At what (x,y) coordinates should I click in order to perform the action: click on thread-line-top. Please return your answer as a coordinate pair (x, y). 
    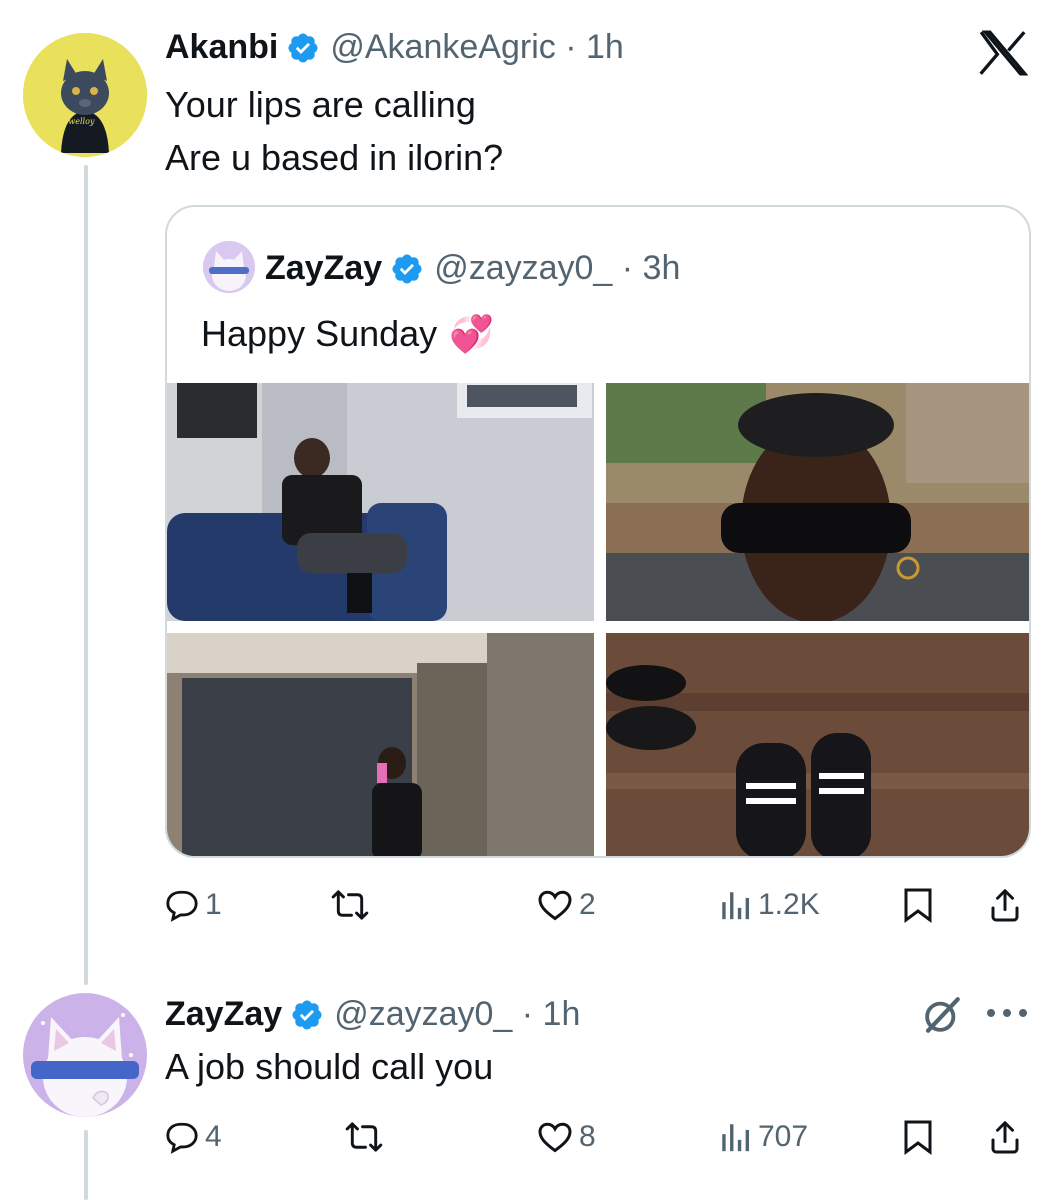
    Looking at the image, I should click on (86, 575).